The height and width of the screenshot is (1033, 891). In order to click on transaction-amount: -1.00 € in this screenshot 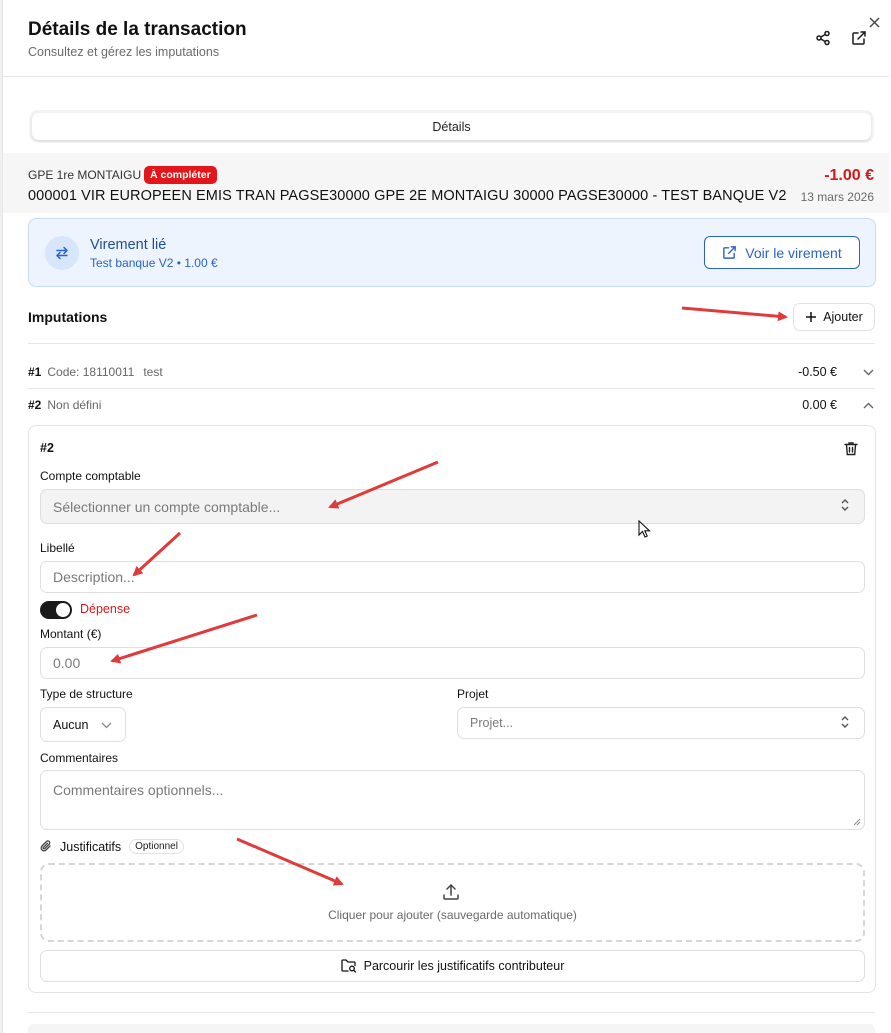, I will do `click(849, 175)`.